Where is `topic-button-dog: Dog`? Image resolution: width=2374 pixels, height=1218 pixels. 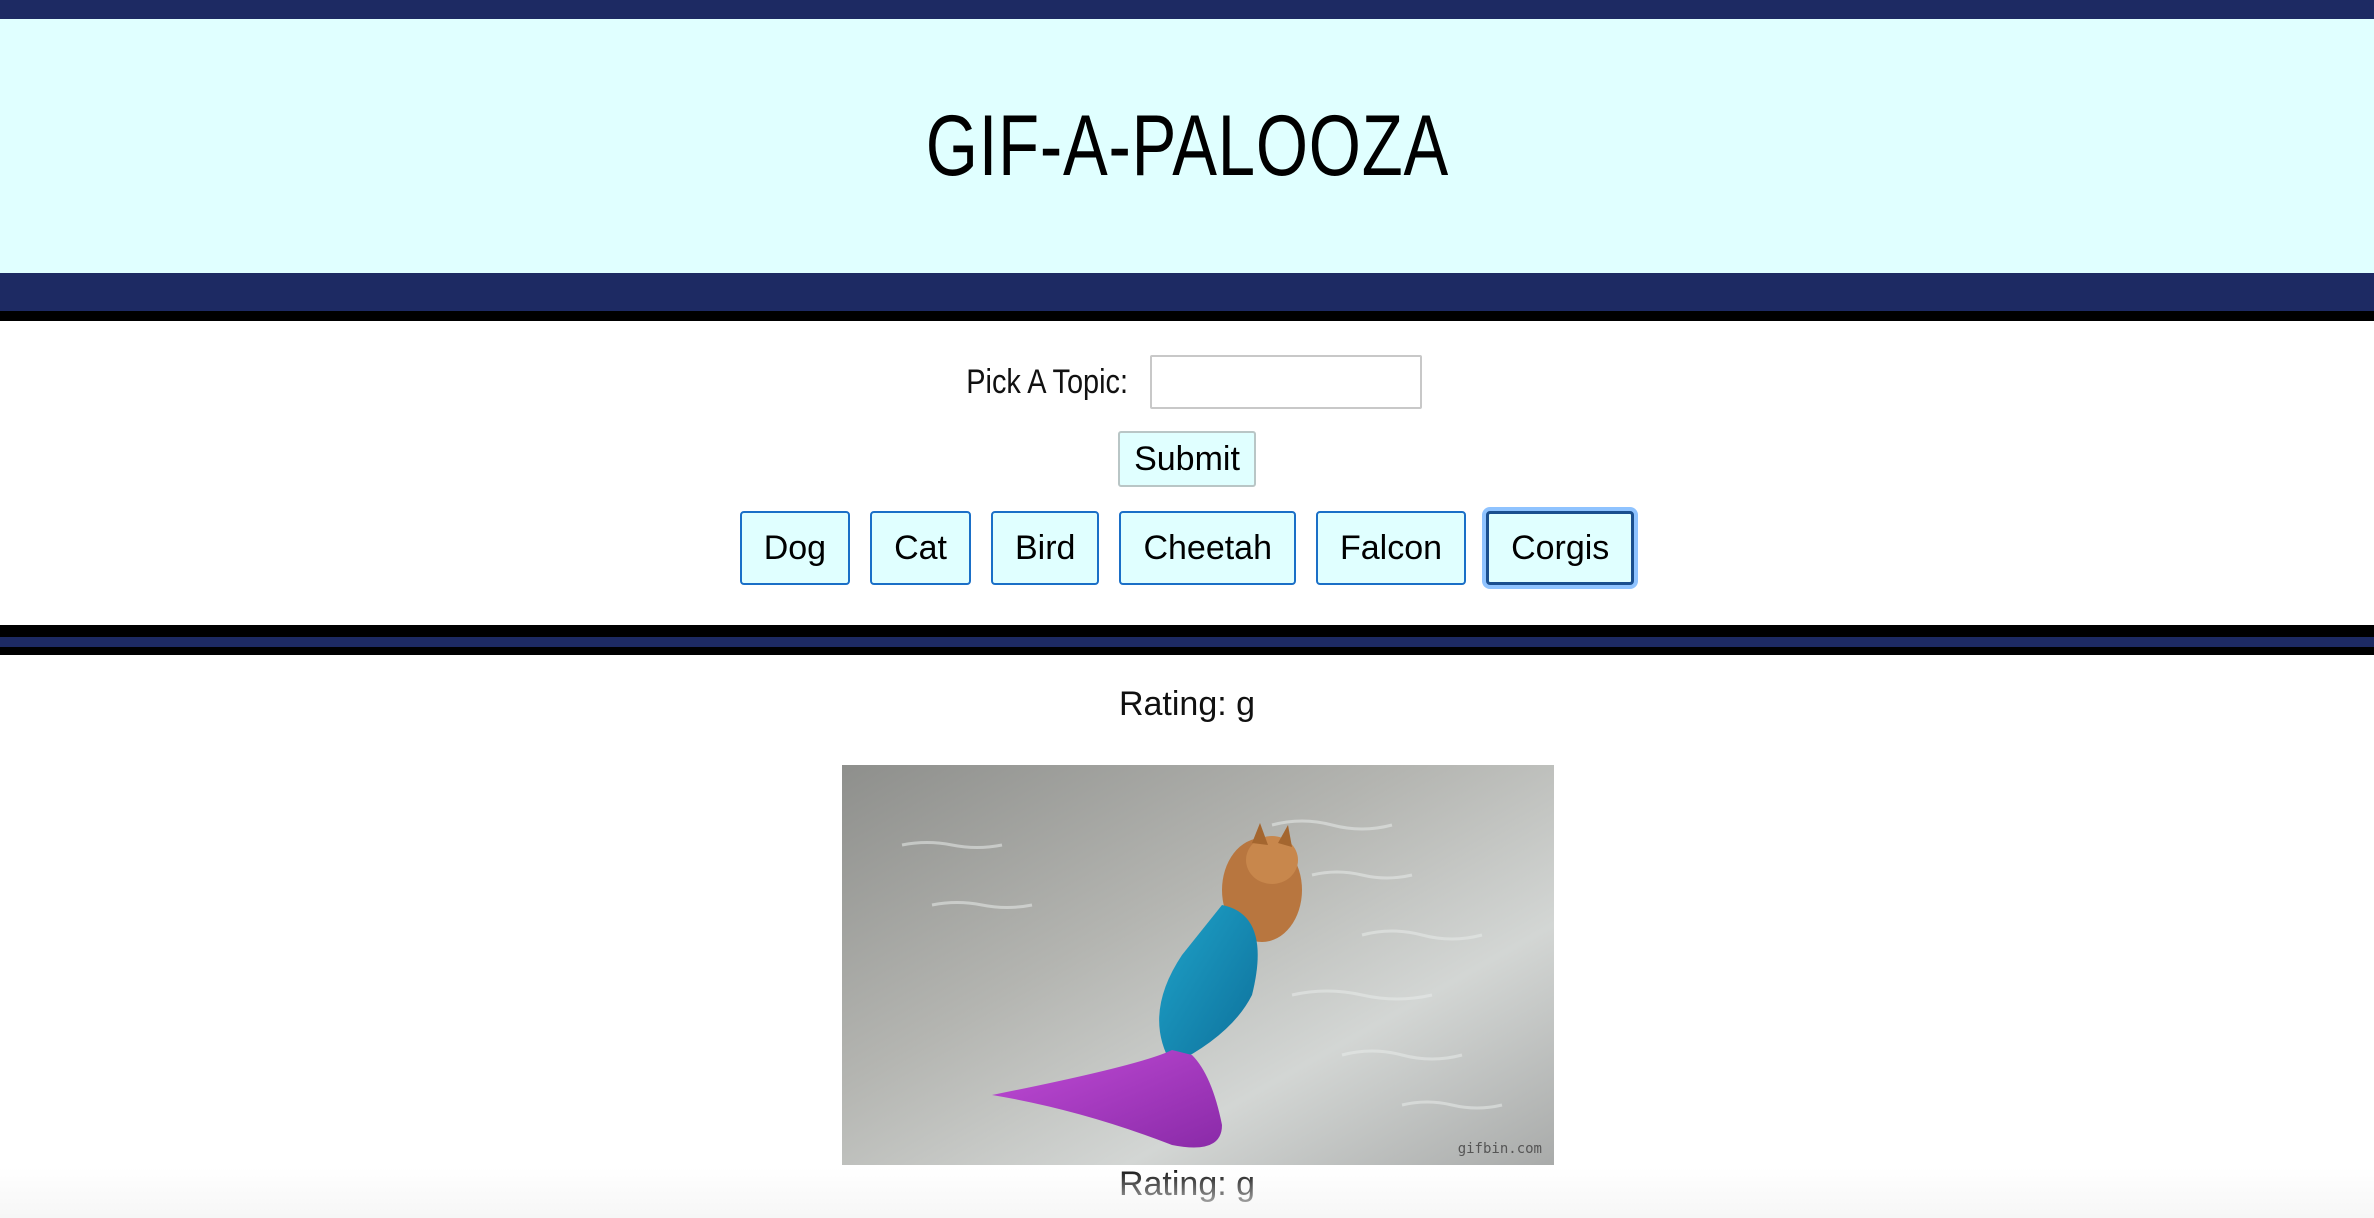 topic-button-dog: Dog is located at coordinates (795, 548).